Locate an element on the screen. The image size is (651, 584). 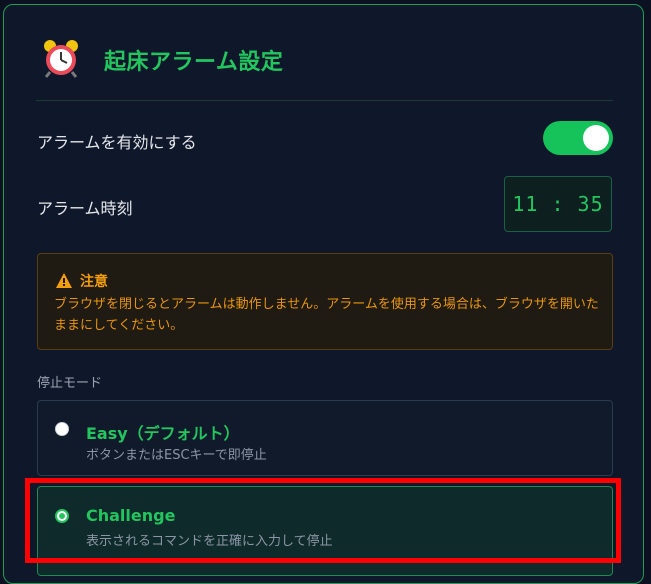
stop-mode-option-easy: Easy（デフォルト） ボタンまたはESCキーで即停止 is located at coordinates (325, 438).